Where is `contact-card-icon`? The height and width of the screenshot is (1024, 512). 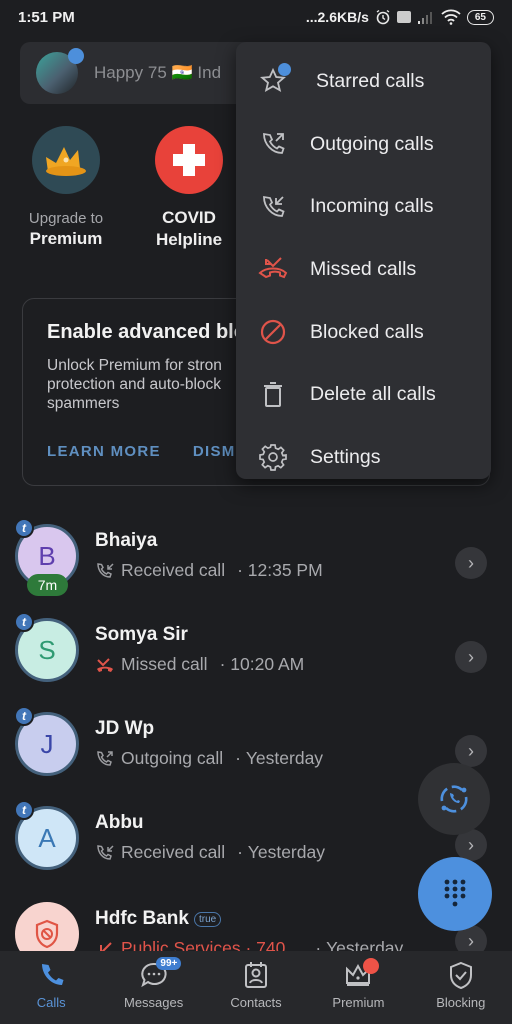
contact-card-icon is located at coordinates (256, 975).